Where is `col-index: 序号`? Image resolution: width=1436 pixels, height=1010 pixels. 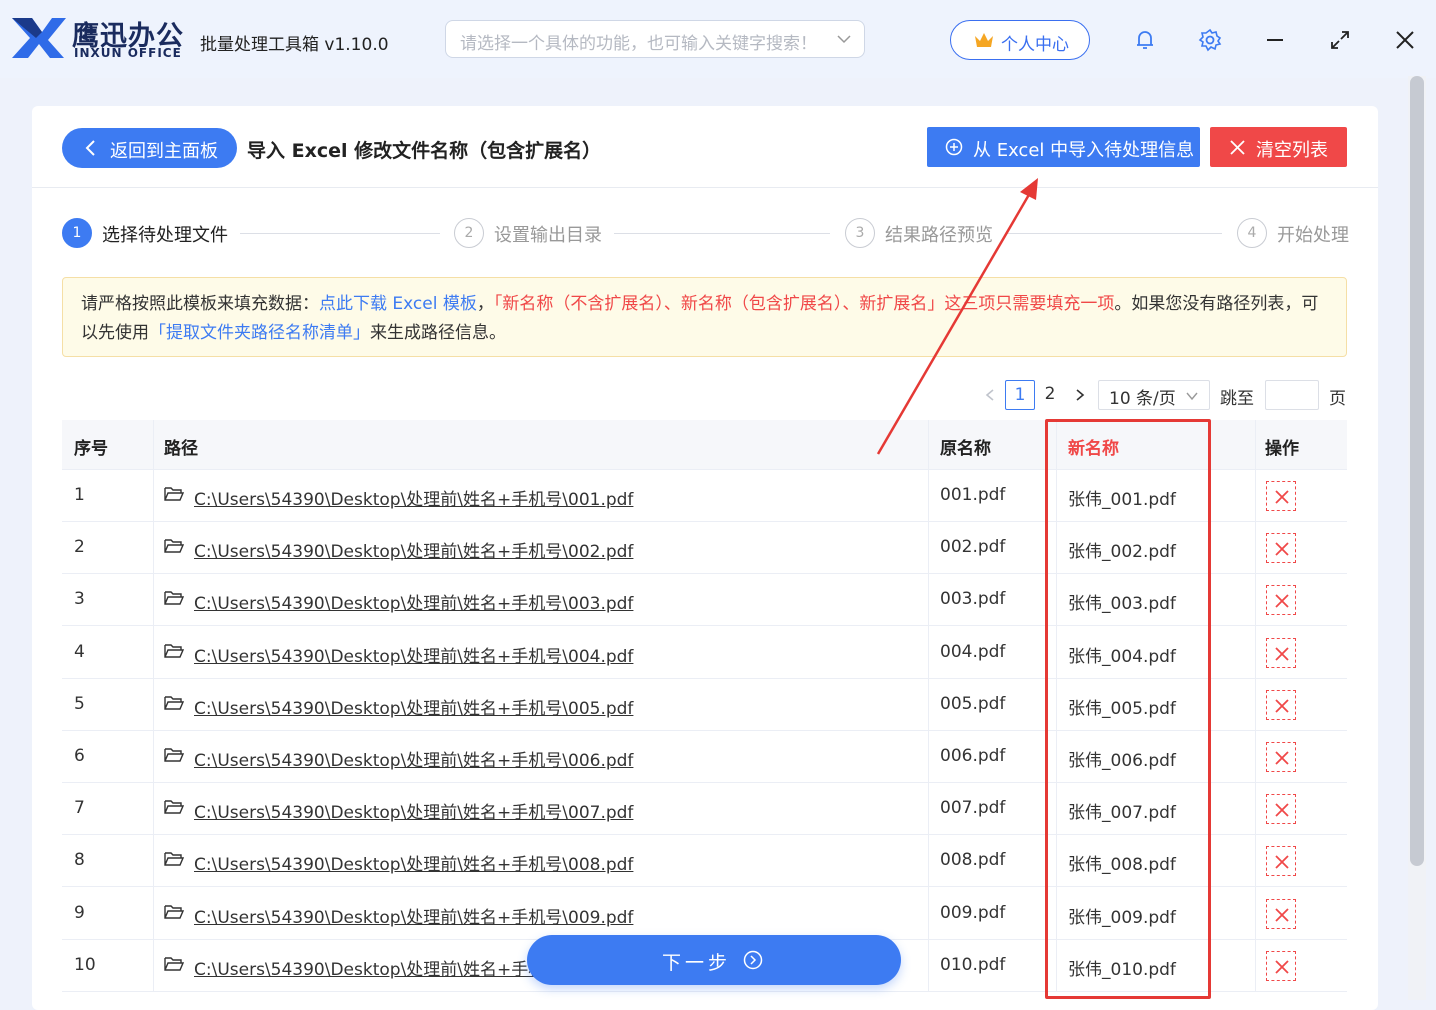
col-index: 序号 is located at coordinates (91, 449).